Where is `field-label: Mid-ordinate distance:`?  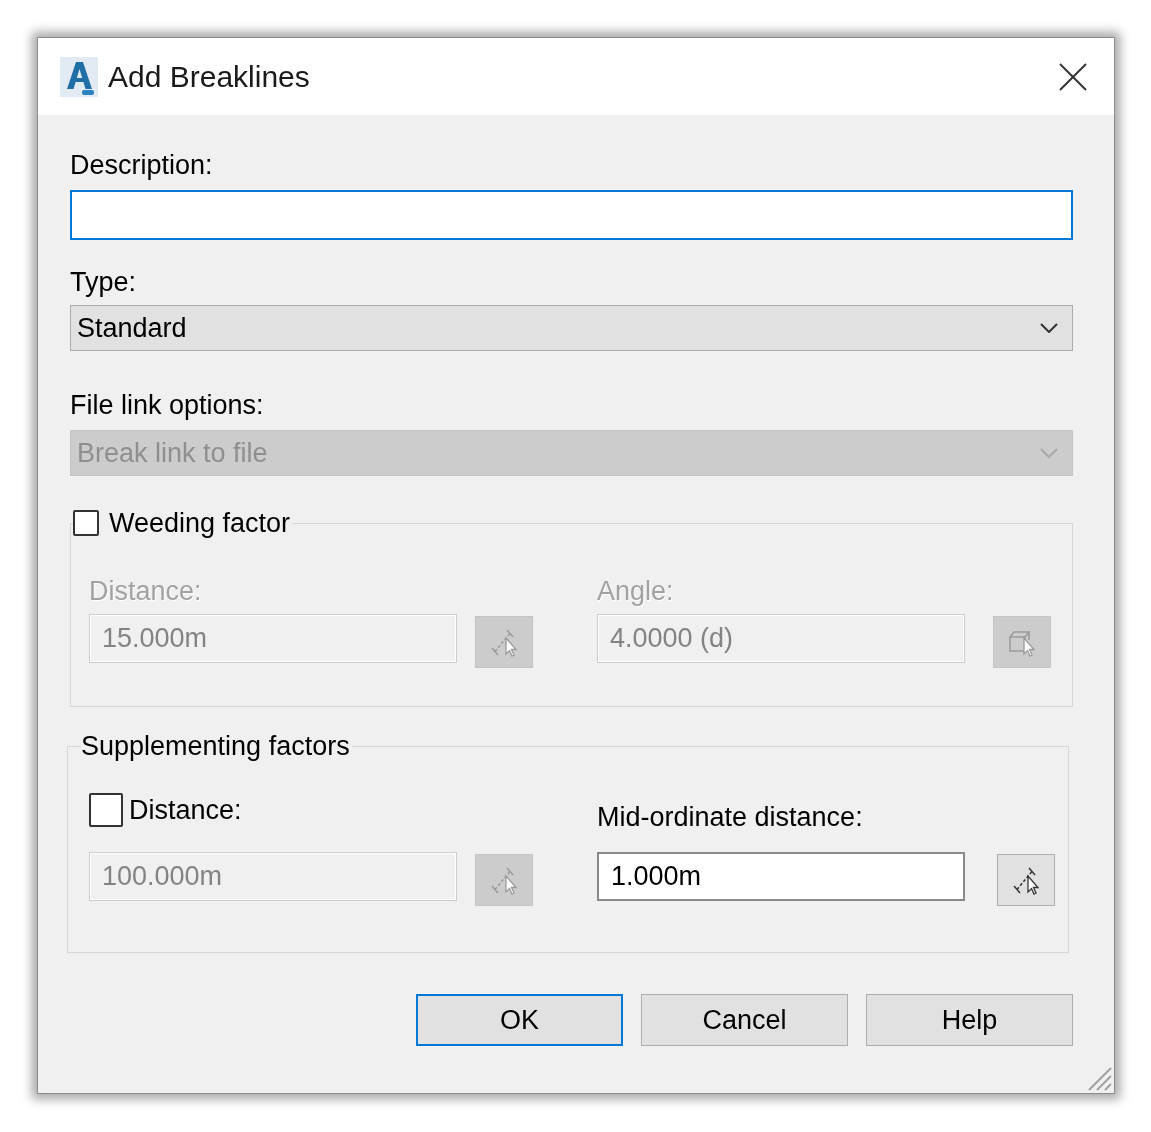 field-label: Mid-ordinate distance: is located at coordinates (730, 817).